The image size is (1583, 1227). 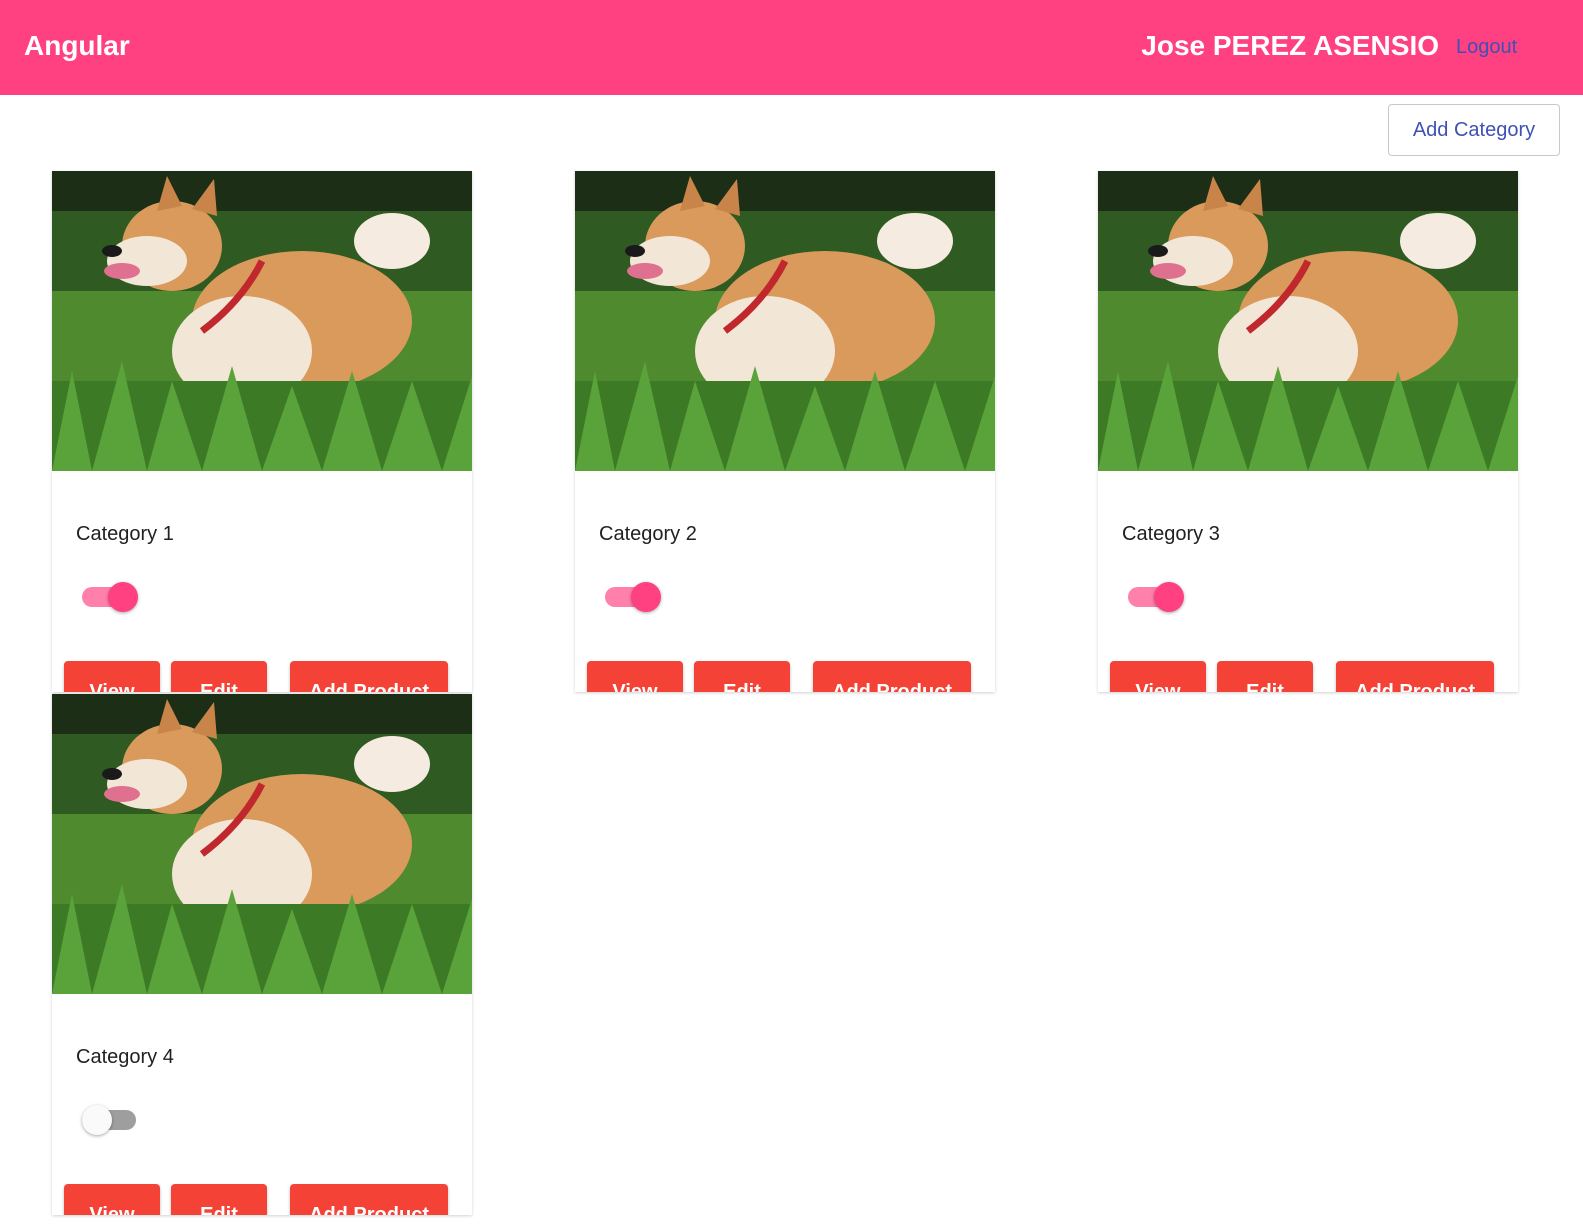 I want to click on add-category-button: Add Category, so click(x=1474, y=130).